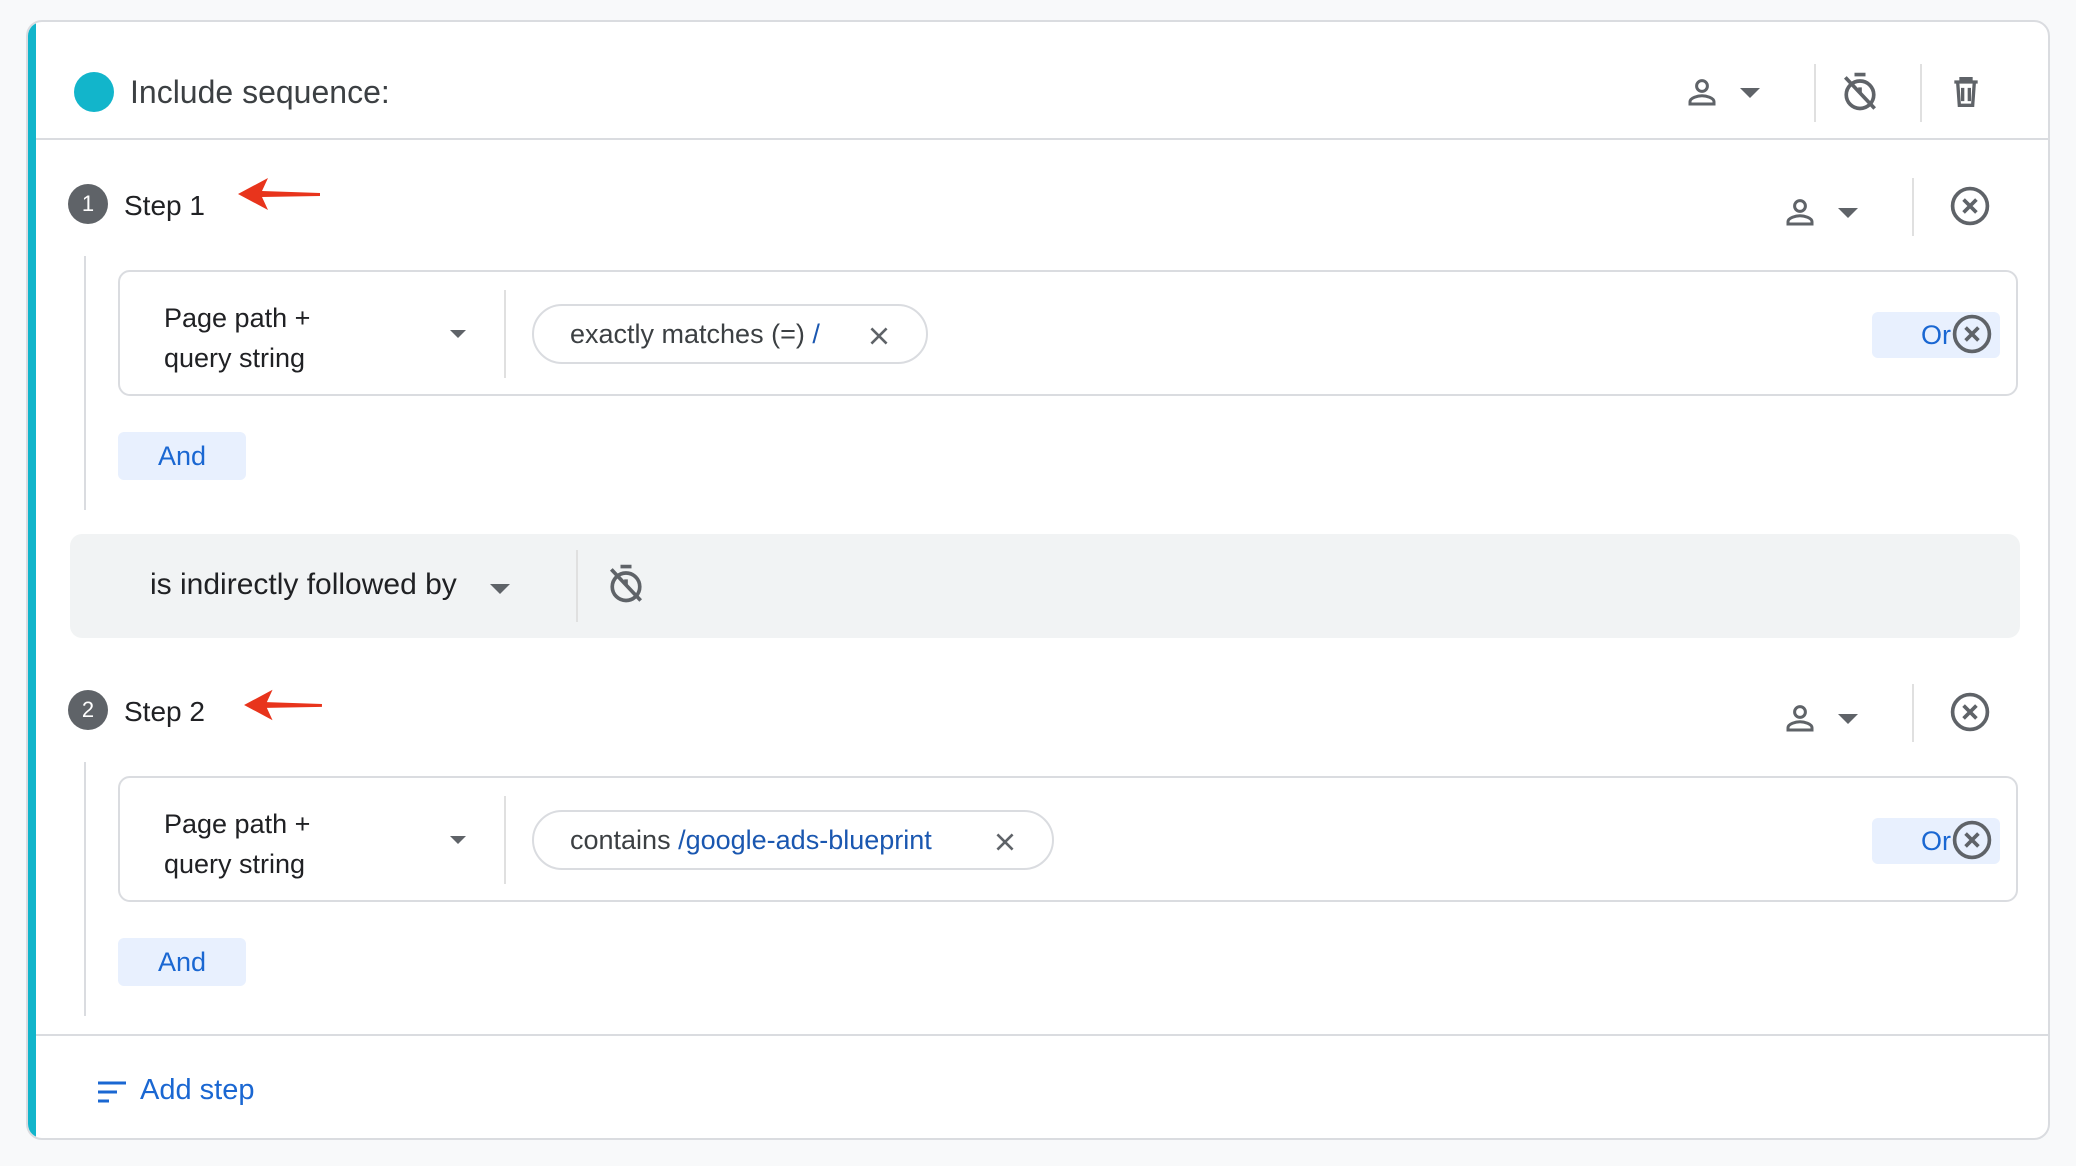  Describe the element at coordinates (620, 840) in the screenshot. I see `condition-operator: contains` at that location.